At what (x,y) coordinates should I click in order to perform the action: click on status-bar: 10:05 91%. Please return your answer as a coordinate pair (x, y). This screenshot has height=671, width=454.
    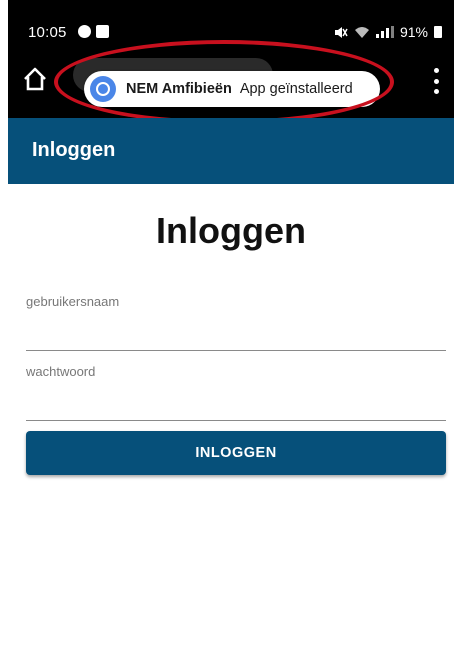
    Looking at the image, I should click on (231, 29).